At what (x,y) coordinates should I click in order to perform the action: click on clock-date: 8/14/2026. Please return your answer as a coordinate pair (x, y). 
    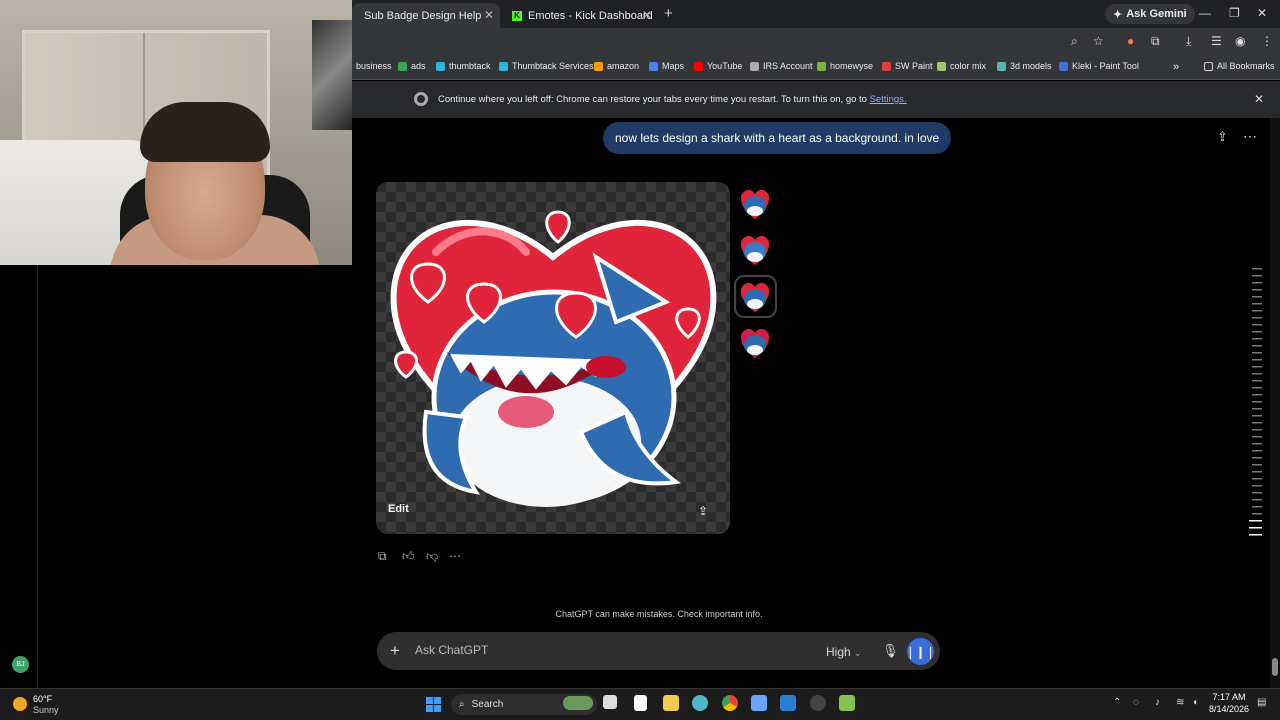
    Looking at the image, I should click on (1229, 709).